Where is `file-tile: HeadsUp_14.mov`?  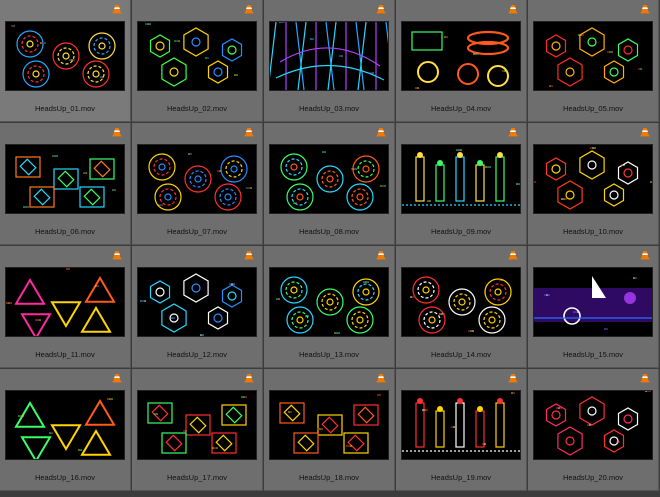
file-tile: HeadsUp_14.mov is located at coordinates (461, 307).